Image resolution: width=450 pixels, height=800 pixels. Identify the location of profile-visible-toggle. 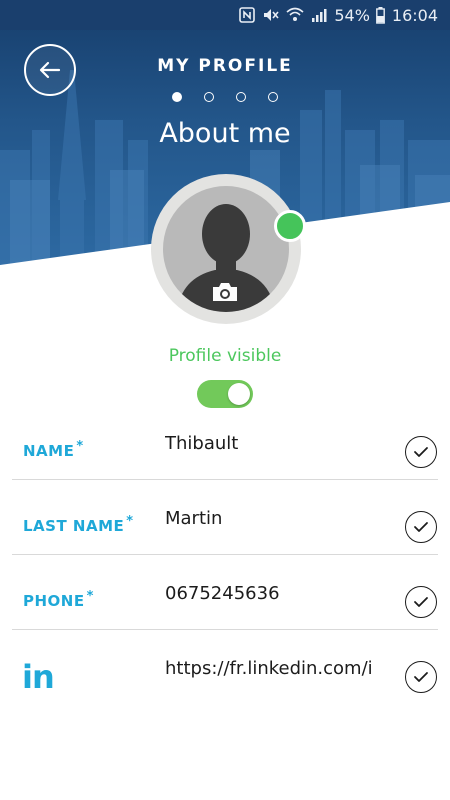
(225, 394).